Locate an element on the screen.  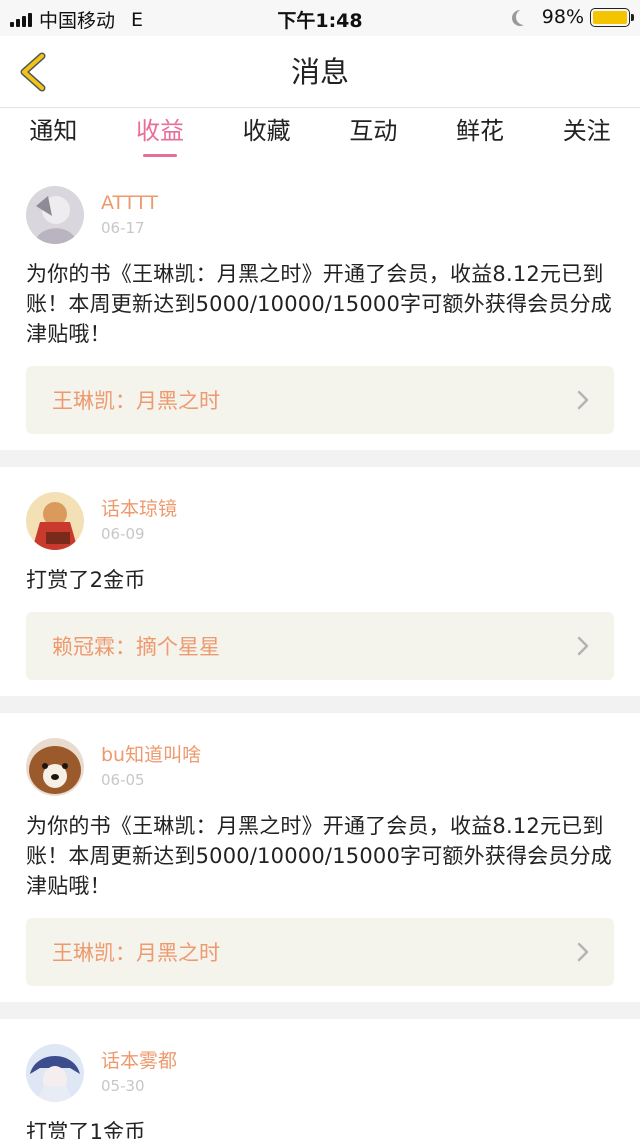
username: ATTTT is located at coordinates (129, 203).